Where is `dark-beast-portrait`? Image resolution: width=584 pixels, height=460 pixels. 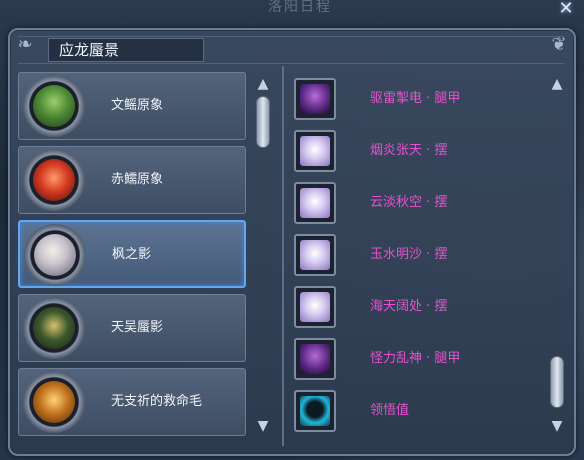
dark-beast-portrait is located at coordinates (54, 328).